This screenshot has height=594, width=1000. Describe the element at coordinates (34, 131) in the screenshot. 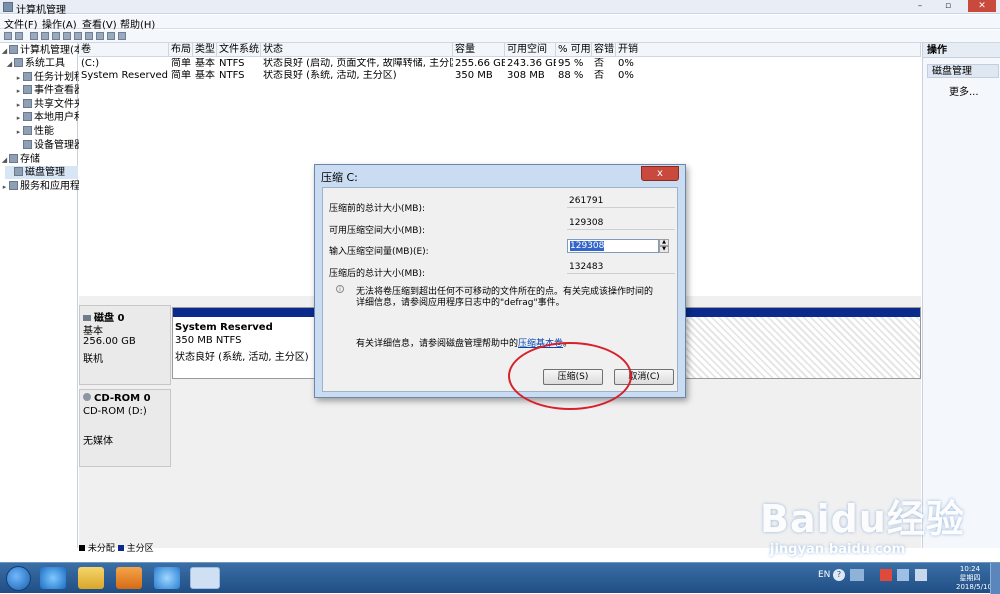

I see `tree-item-performance: ▸ 性能` at that location.